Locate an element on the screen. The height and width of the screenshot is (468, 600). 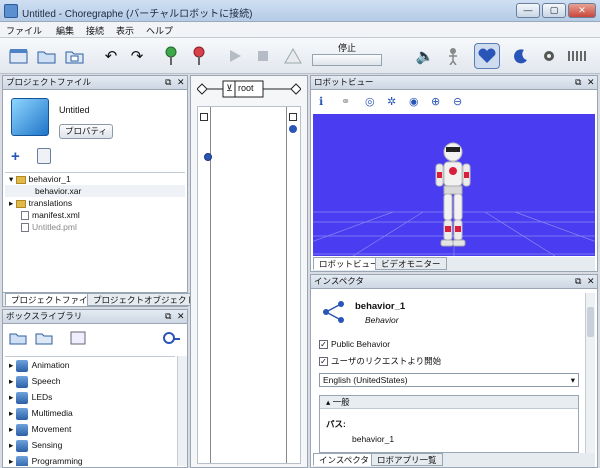
behavior-icon is located at coordinates (334, 312).